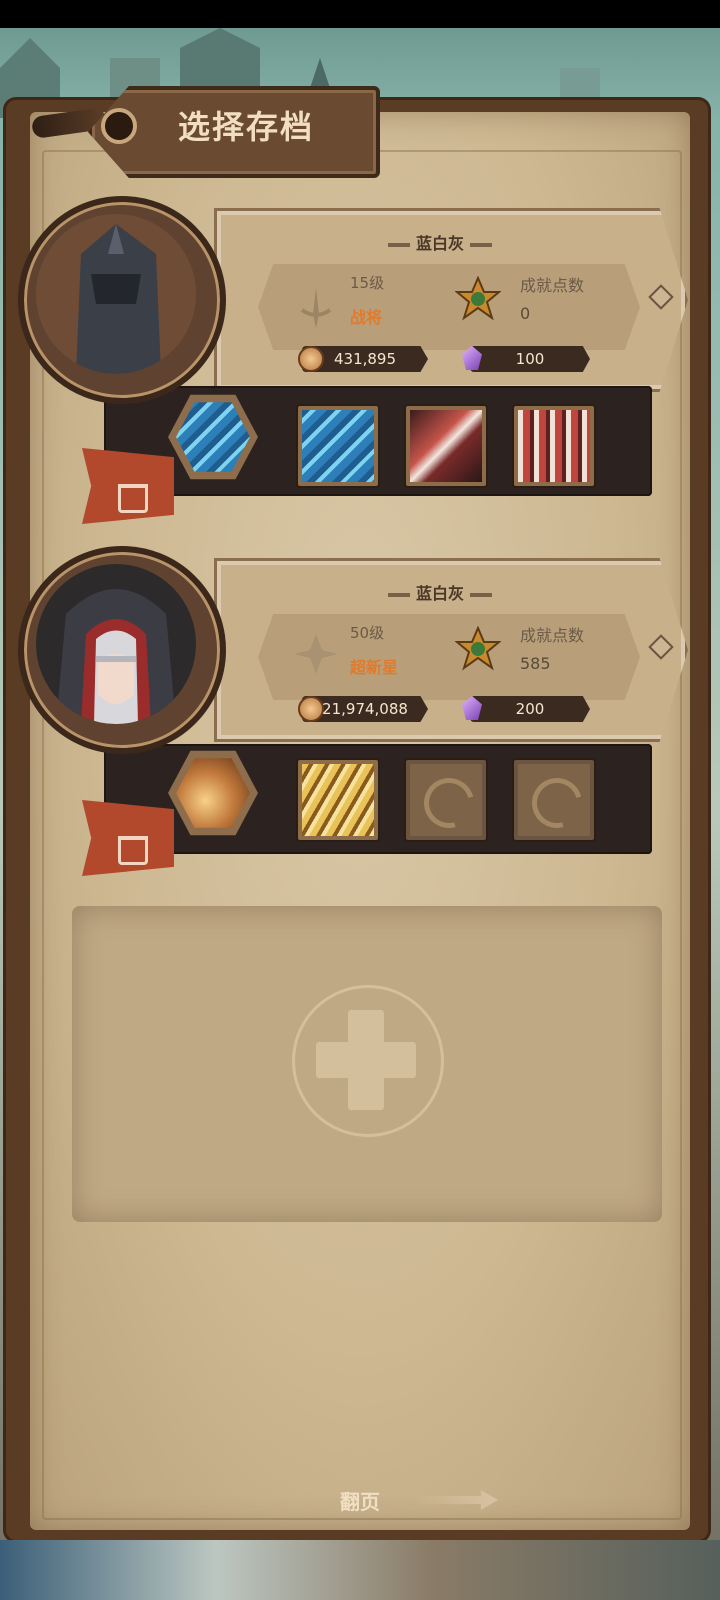  I want to click on slot-level: 50级, so click(367, 633).